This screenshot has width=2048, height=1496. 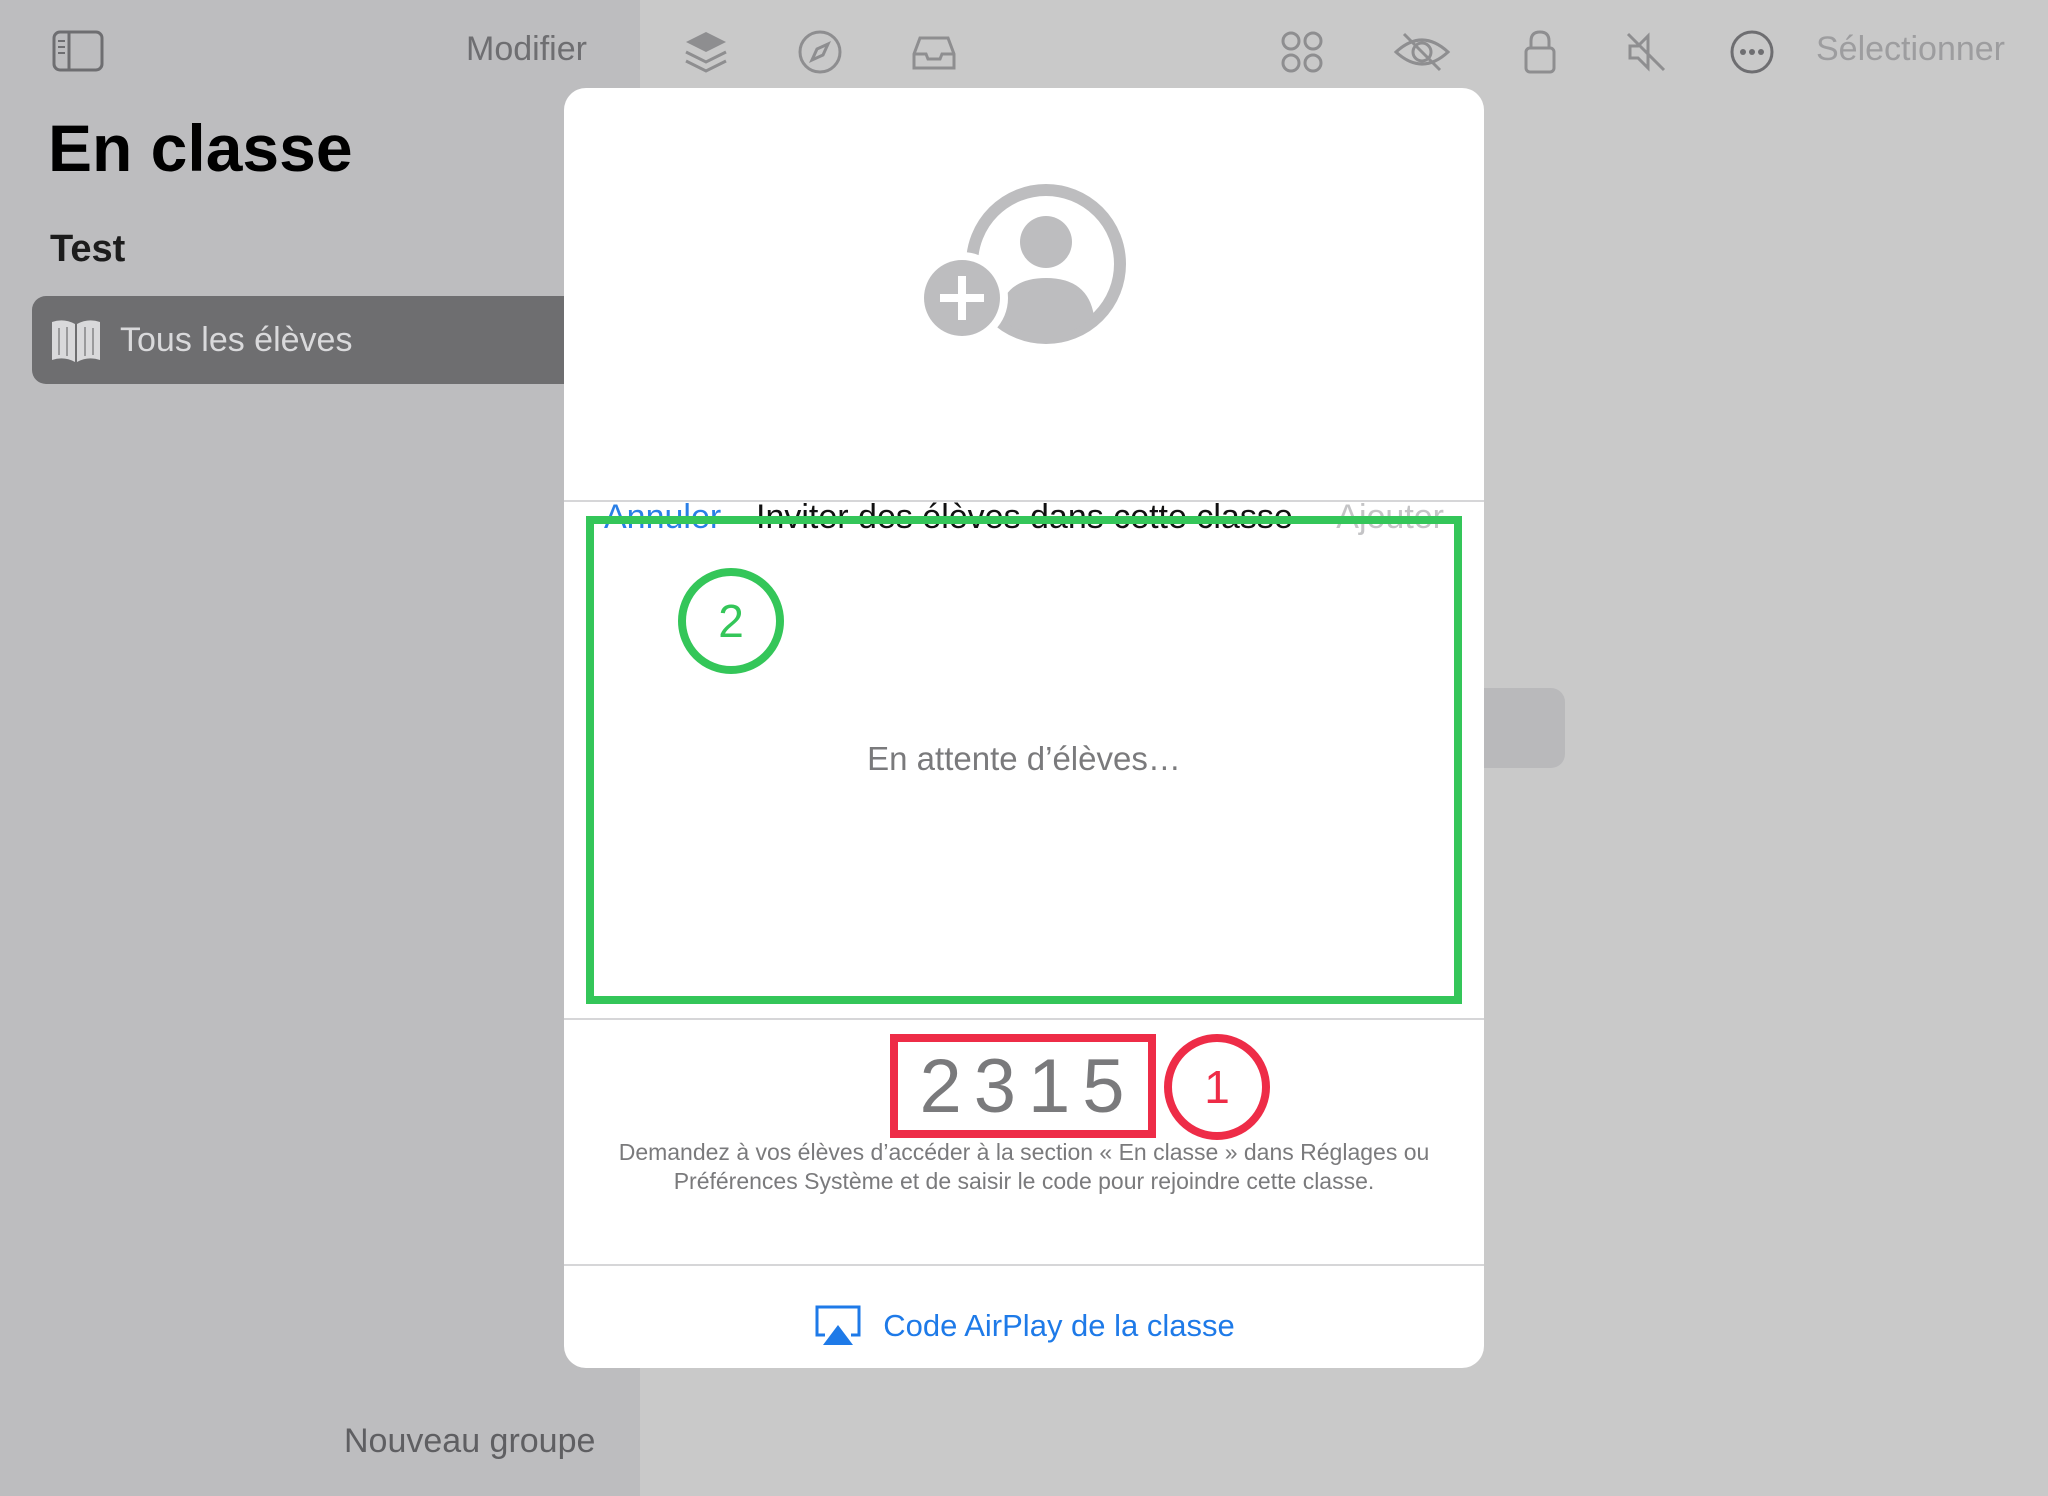 What do you see at coordinates (78, 51) in the screenshot?
I see `sidebar-toggle-icon` at bounding box center [78, 51].